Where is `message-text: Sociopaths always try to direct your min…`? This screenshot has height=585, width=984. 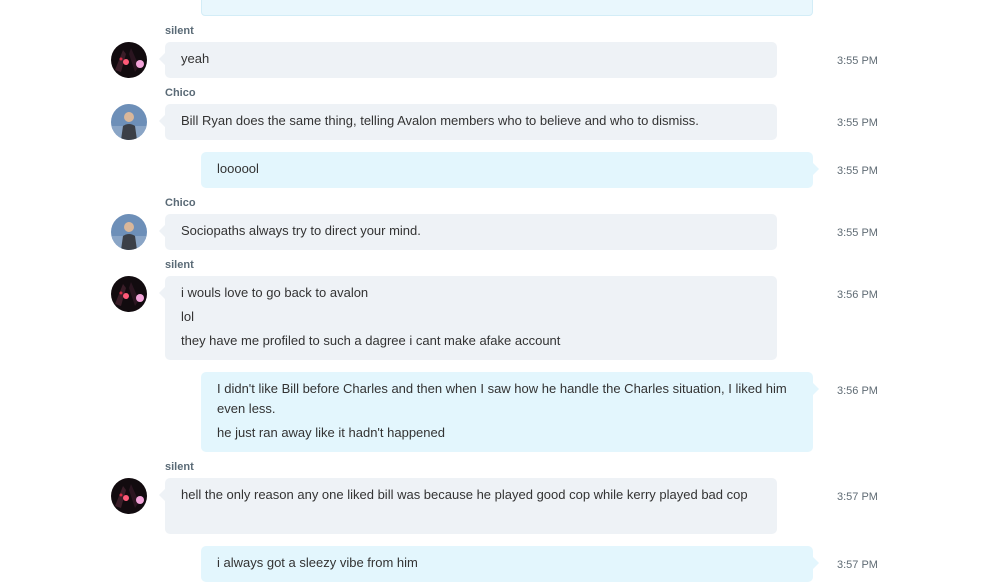 message-text: Sociopaths always try to direct your min… is located at coordinates (301, 230).